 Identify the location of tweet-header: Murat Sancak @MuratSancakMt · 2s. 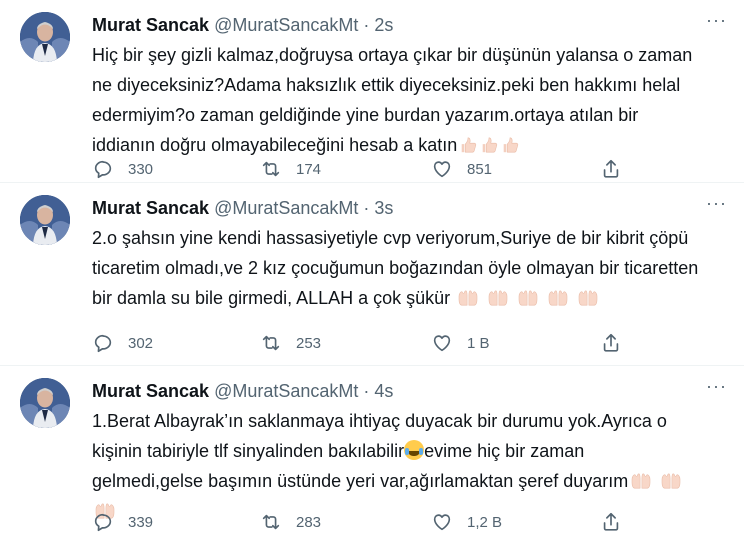
(393, 25).